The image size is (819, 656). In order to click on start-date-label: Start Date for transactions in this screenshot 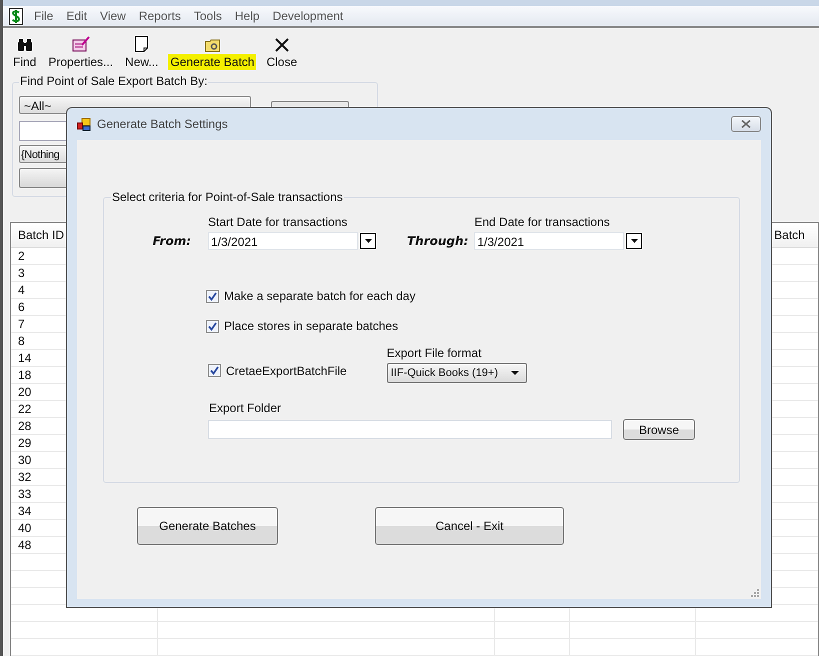, I will do `click(278, 222)`.